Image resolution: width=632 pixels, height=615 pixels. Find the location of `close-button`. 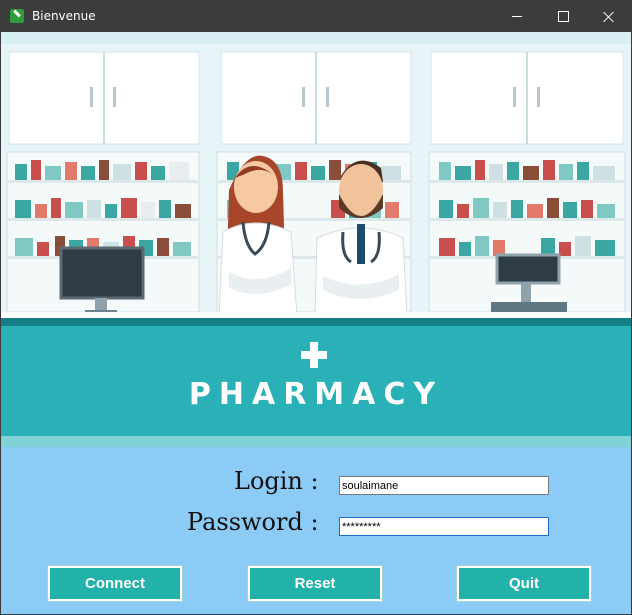

close-button is located at coordinates (608, 16).